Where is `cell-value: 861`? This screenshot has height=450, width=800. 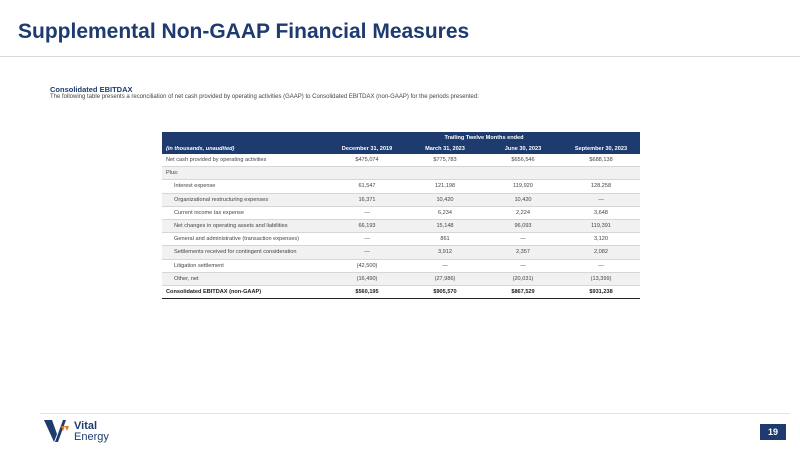
cell-value: 861 is located at coordinates (445, 239).